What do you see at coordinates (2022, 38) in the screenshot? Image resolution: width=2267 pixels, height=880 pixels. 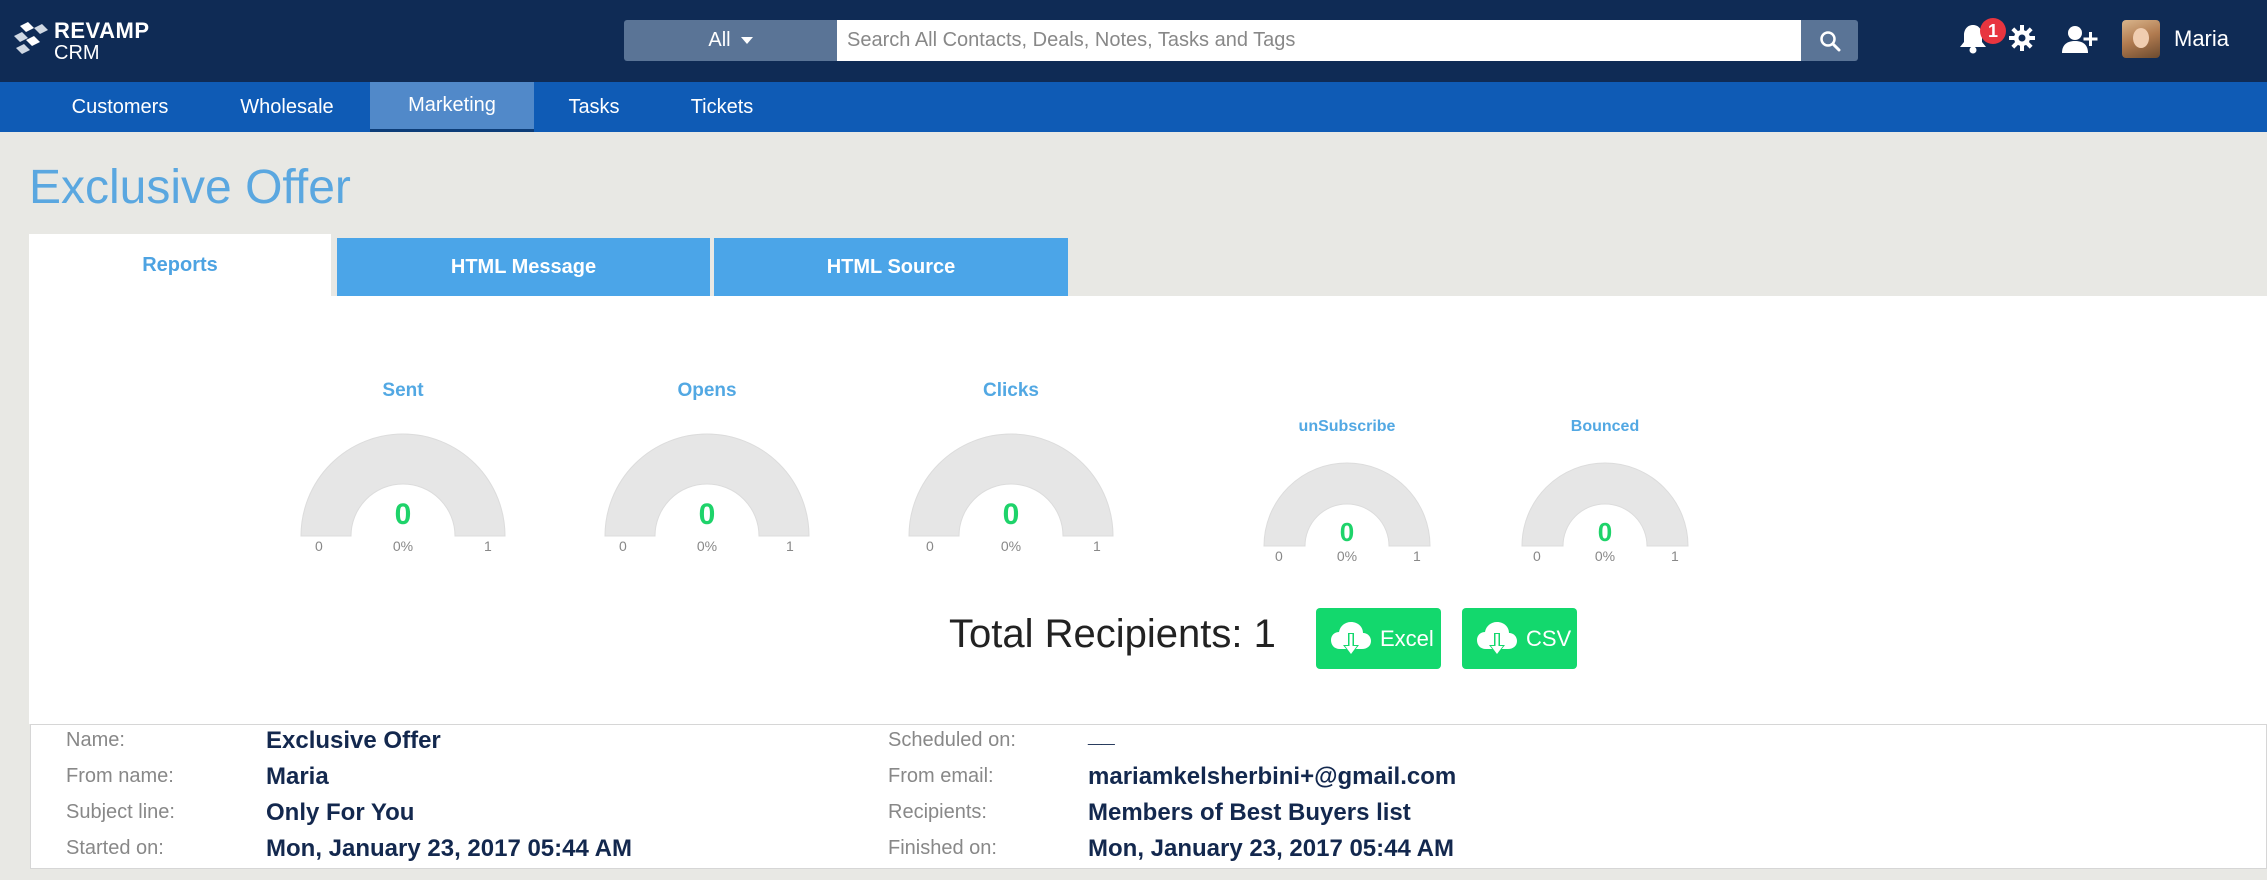 I see `gear-icon` at bounding box center [2022, 38].